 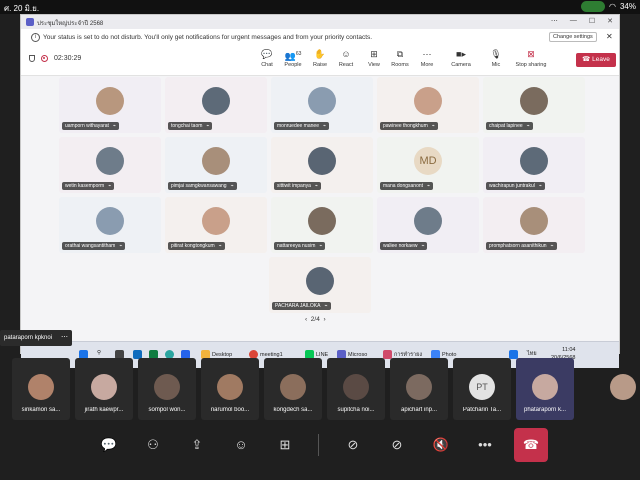 What do you see at coordinates (592, 21) in the screenshot?
I see `maximize-icon: ☐` at bounding box center [592, 21].